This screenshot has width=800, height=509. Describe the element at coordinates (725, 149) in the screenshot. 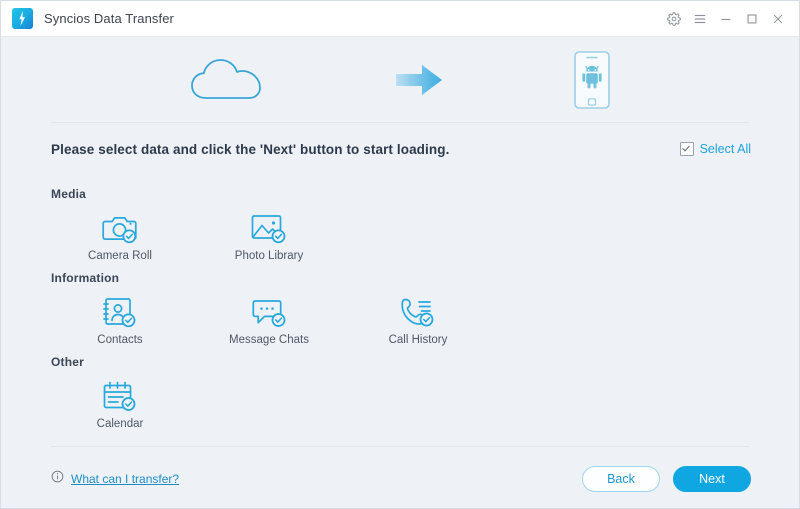

I see `select-all-label: Select All` at that location.